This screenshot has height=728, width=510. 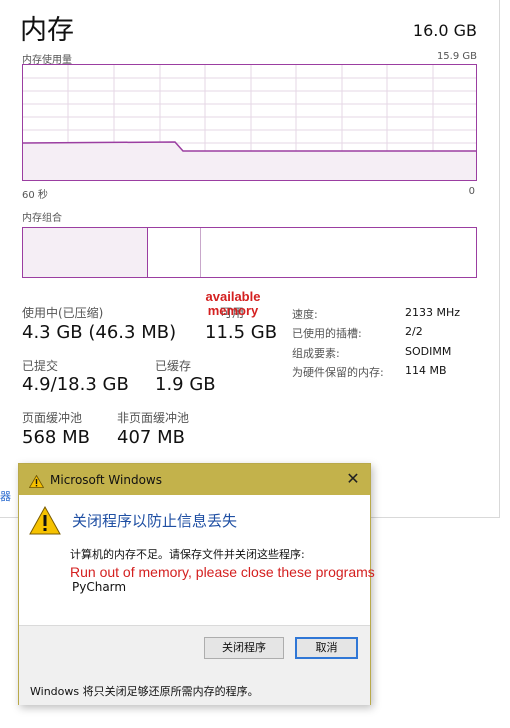 I want to click on spec-value-slots: 2/2, so click(x=414, y=331).